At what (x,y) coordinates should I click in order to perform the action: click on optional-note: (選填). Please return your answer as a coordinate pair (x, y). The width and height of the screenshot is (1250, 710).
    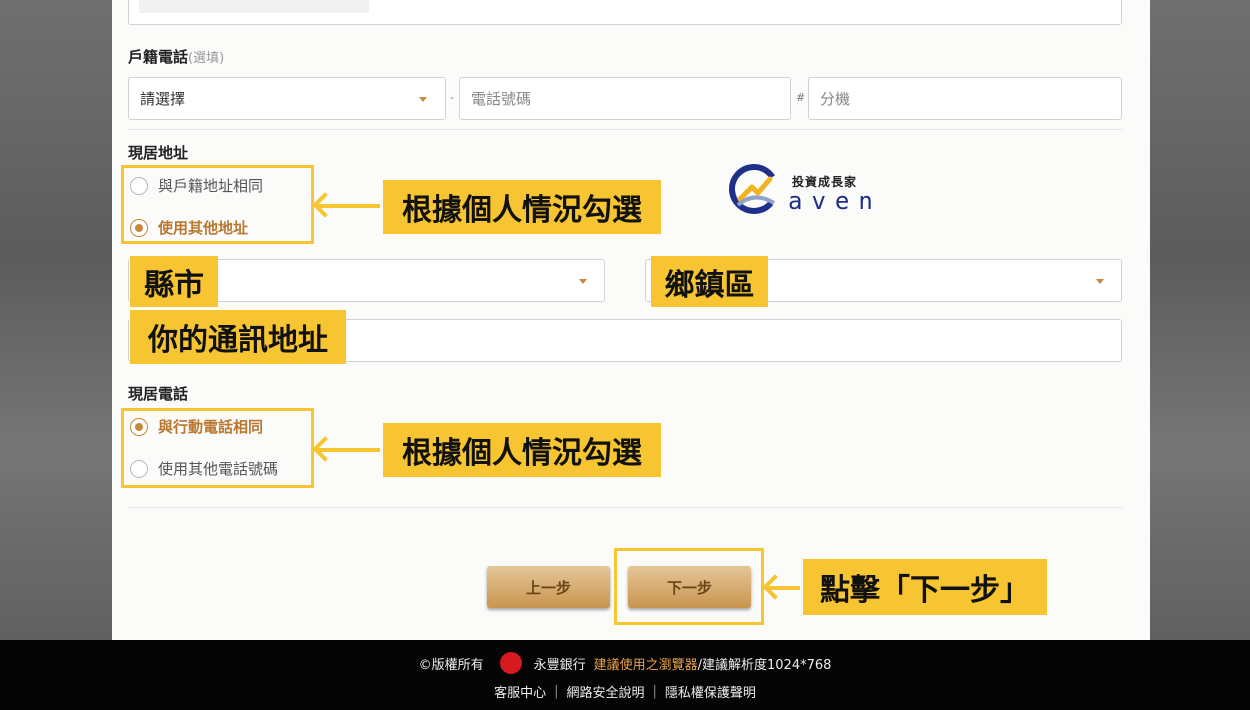
    Looking at the image, I should click on (206, 58).